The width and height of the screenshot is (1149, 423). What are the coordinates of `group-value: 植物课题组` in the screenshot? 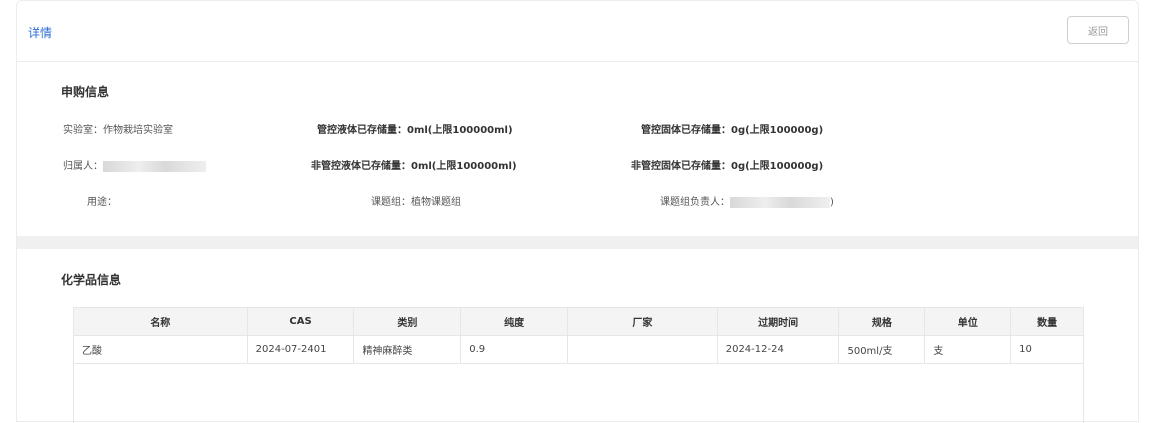 It's located at (436, 202).